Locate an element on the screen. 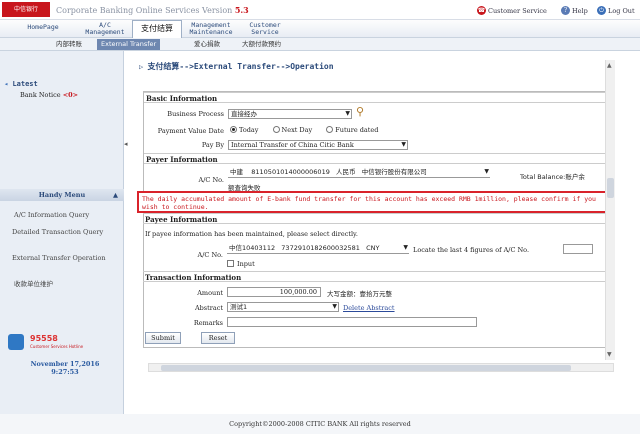  subtab-external-transfer: External Transfer is located at coordinates (129, 44).